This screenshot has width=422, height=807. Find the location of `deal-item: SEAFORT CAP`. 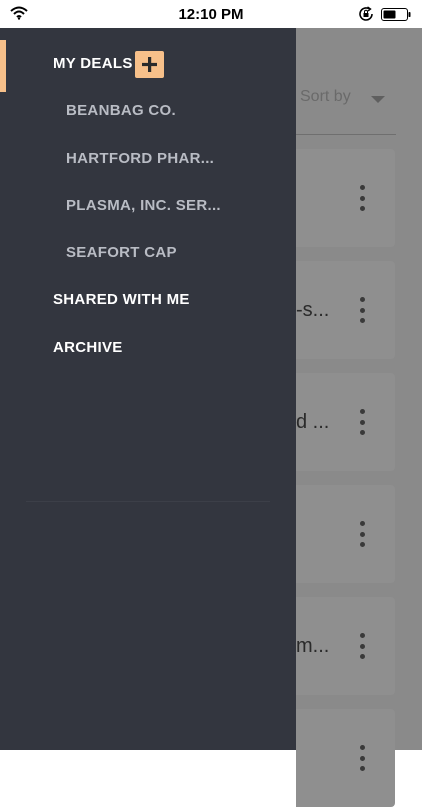

deal-item: SEAFORT CAP is located at coordinates (121, 252).